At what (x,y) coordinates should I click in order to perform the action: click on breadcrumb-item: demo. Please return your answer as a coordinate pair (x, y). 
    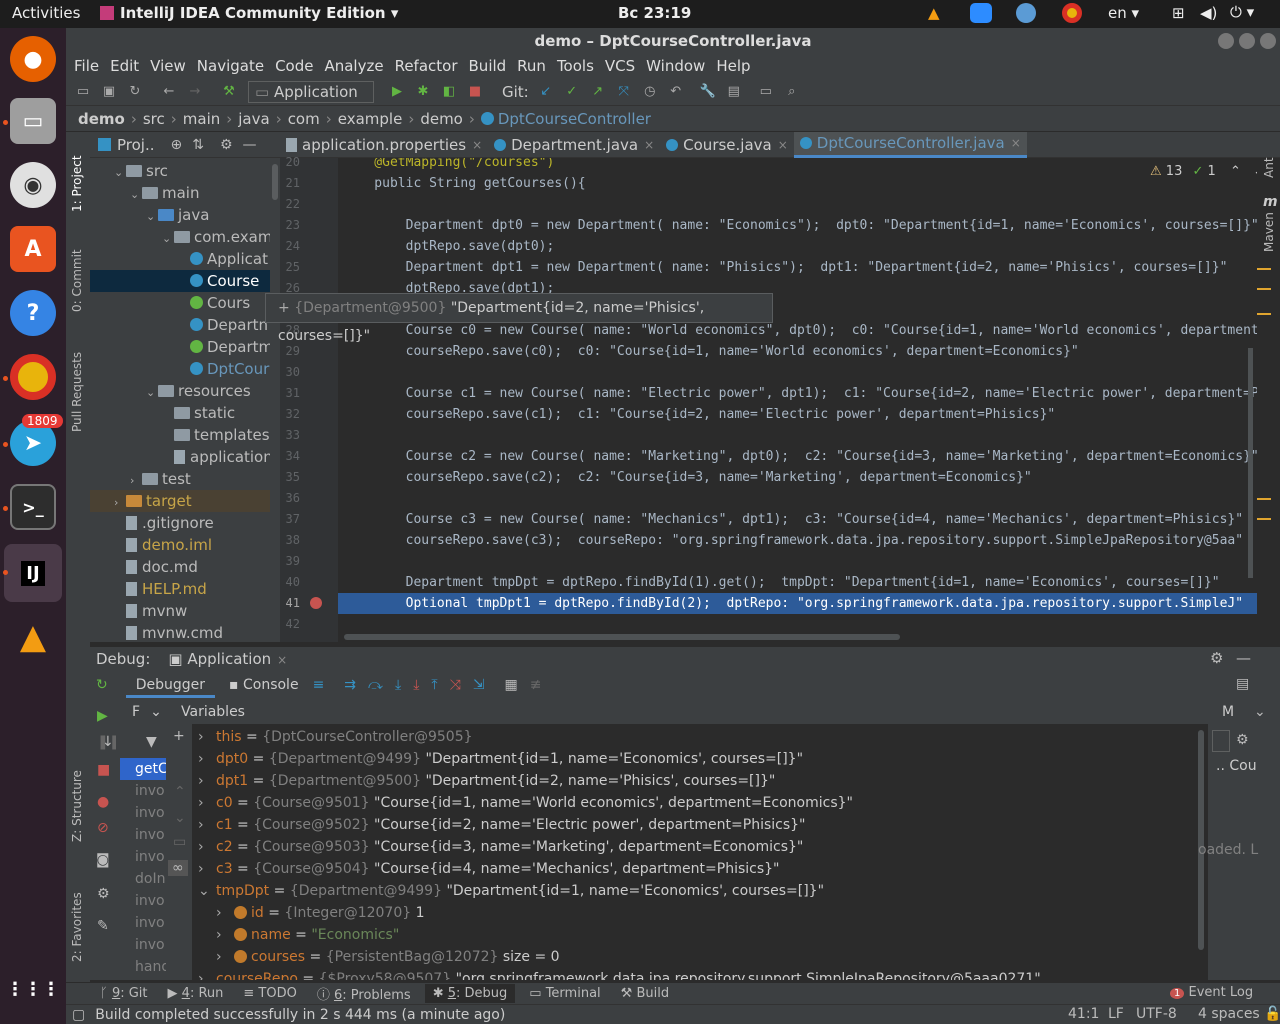
    Looking at the image, I should click on (441, 119).